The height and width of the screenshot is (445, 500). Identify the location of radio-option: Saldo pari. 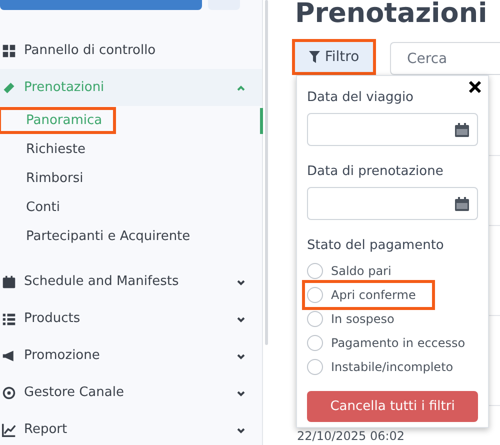
(352, 271).